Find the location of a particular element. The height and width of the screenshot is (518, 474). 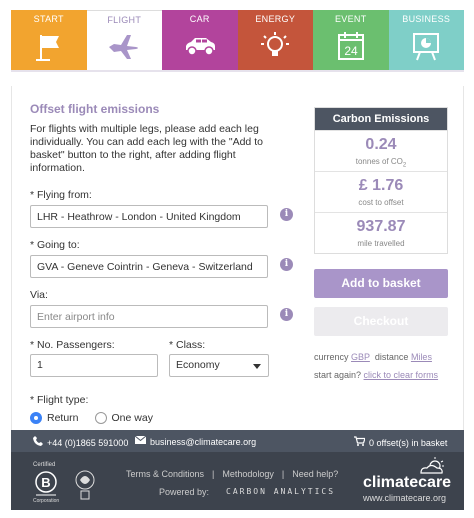

currency-link: GBP is located at coordinates (360, 357).